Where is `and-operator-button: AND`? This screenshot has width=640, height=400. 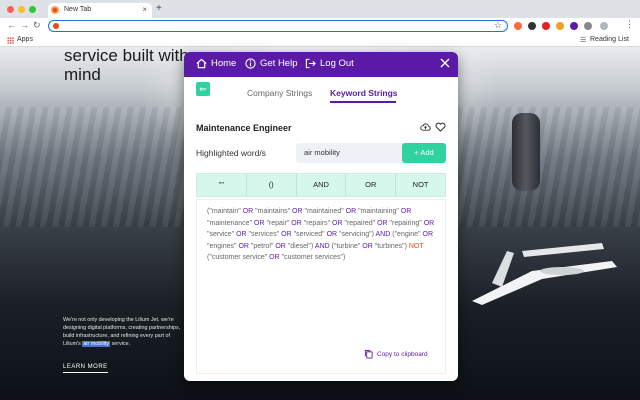
and-operator-button: AND is located at coordinates (321, 185).